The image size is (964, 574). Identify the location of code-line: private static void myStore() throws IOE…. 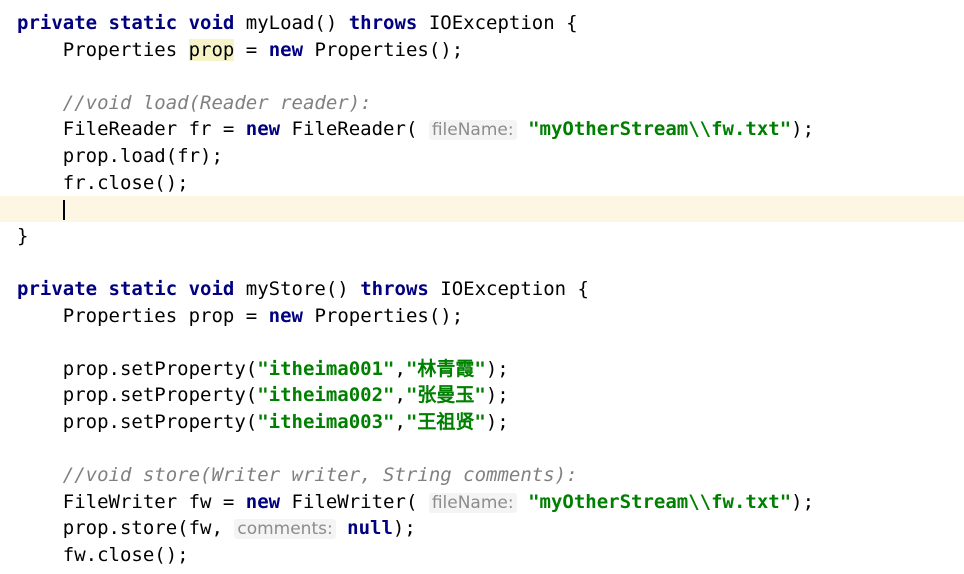
(482, 289).